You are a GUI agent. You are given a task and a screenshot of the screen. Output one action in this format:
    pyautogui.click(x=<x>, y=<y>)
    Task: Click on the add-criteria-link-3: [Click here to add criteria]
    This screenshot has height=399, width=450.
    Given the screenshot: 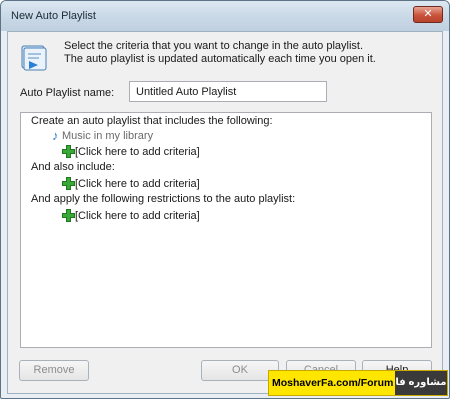 What is the action you would take?
    pyautogui.click(x=131, y=216)
    